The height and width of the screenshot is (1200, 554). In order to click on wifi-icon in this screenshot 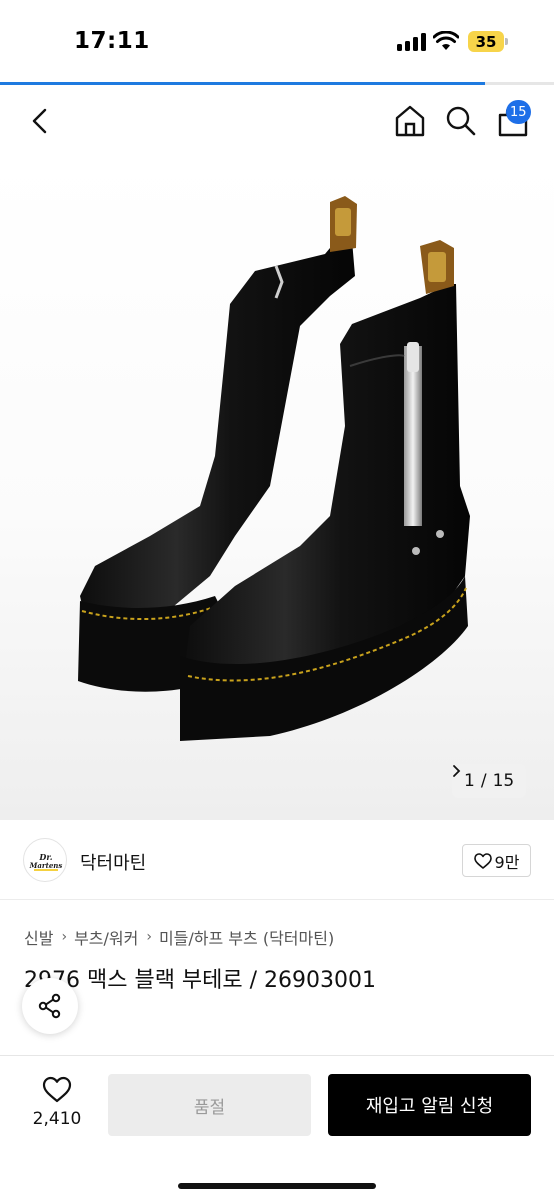, I will do `click(446, 40)`.